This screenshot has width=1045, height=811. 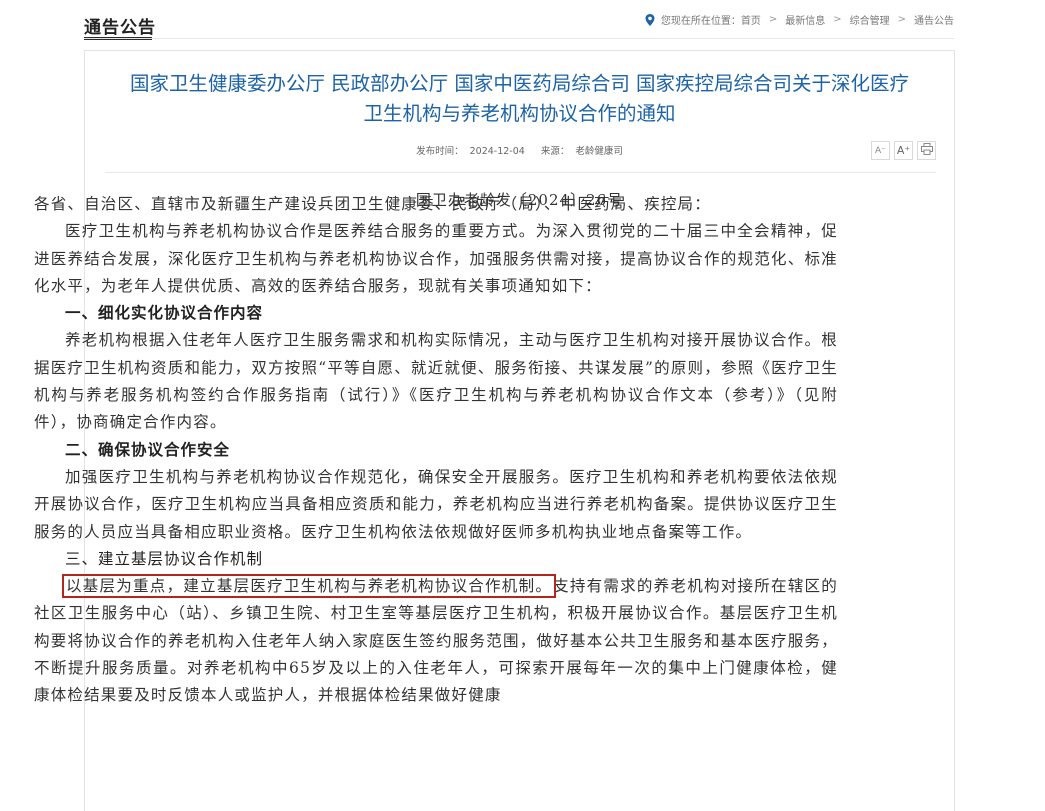 I want to click on article-meta: 发布时间： 2024-12-04 来源： 老龄健康司, so click(x=519, y=150).